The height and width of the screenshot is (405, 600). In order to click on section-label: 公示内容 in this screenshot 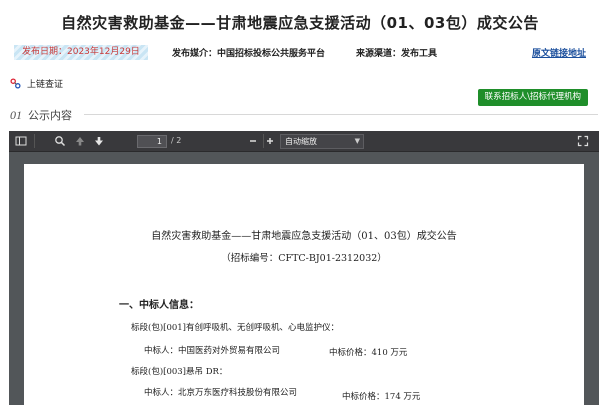, I will do `click(50, 115)`.